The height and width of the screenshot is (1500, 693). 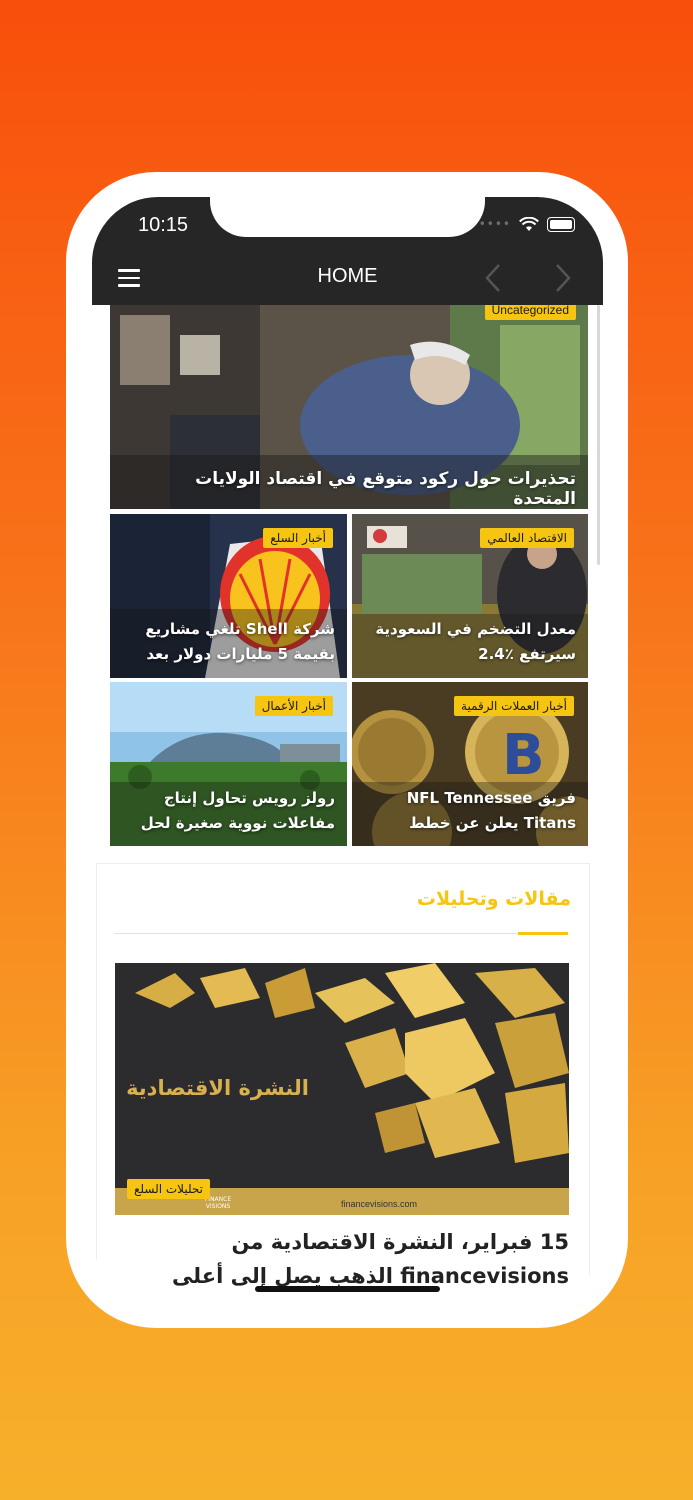 What do you see at coordinates (493, 278) in the screenshot?
I see `back-arrow-icon` at bounding box center [493, 278].